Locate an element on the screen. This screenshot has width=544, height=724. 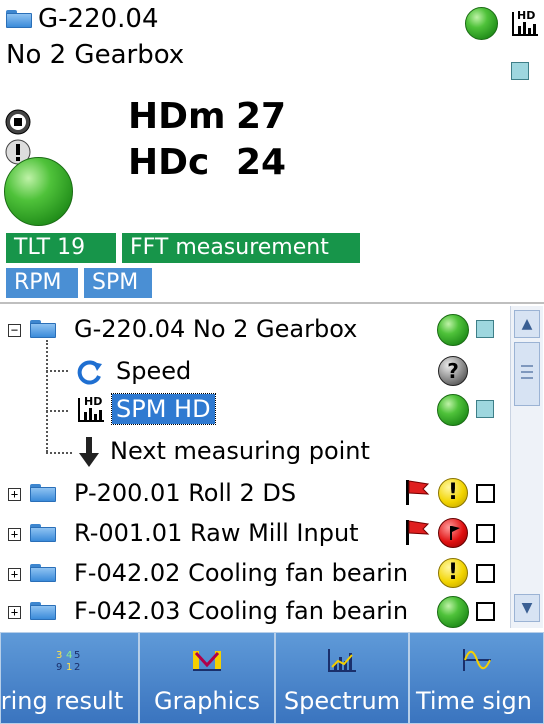
measuring-result-label: ring result is located at coordinates (62, 701).